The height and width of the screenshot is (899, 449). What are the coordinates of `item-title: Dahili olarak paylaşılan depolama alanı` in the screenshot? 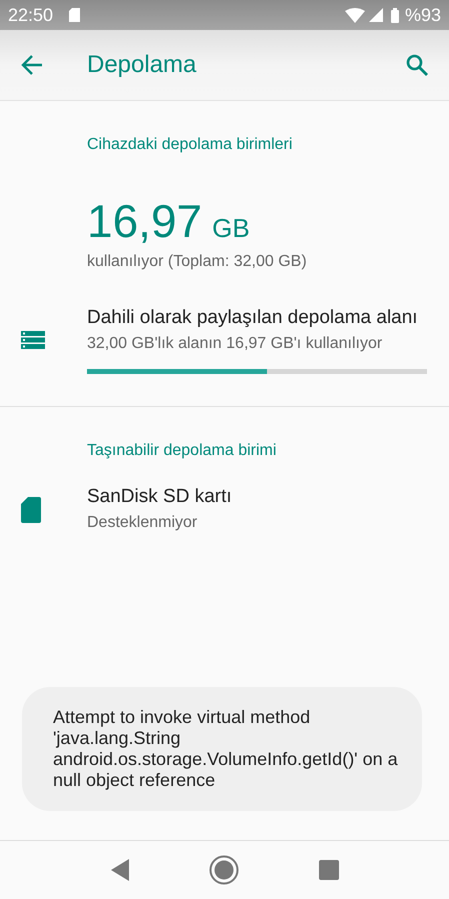 It's located at (253, 318).